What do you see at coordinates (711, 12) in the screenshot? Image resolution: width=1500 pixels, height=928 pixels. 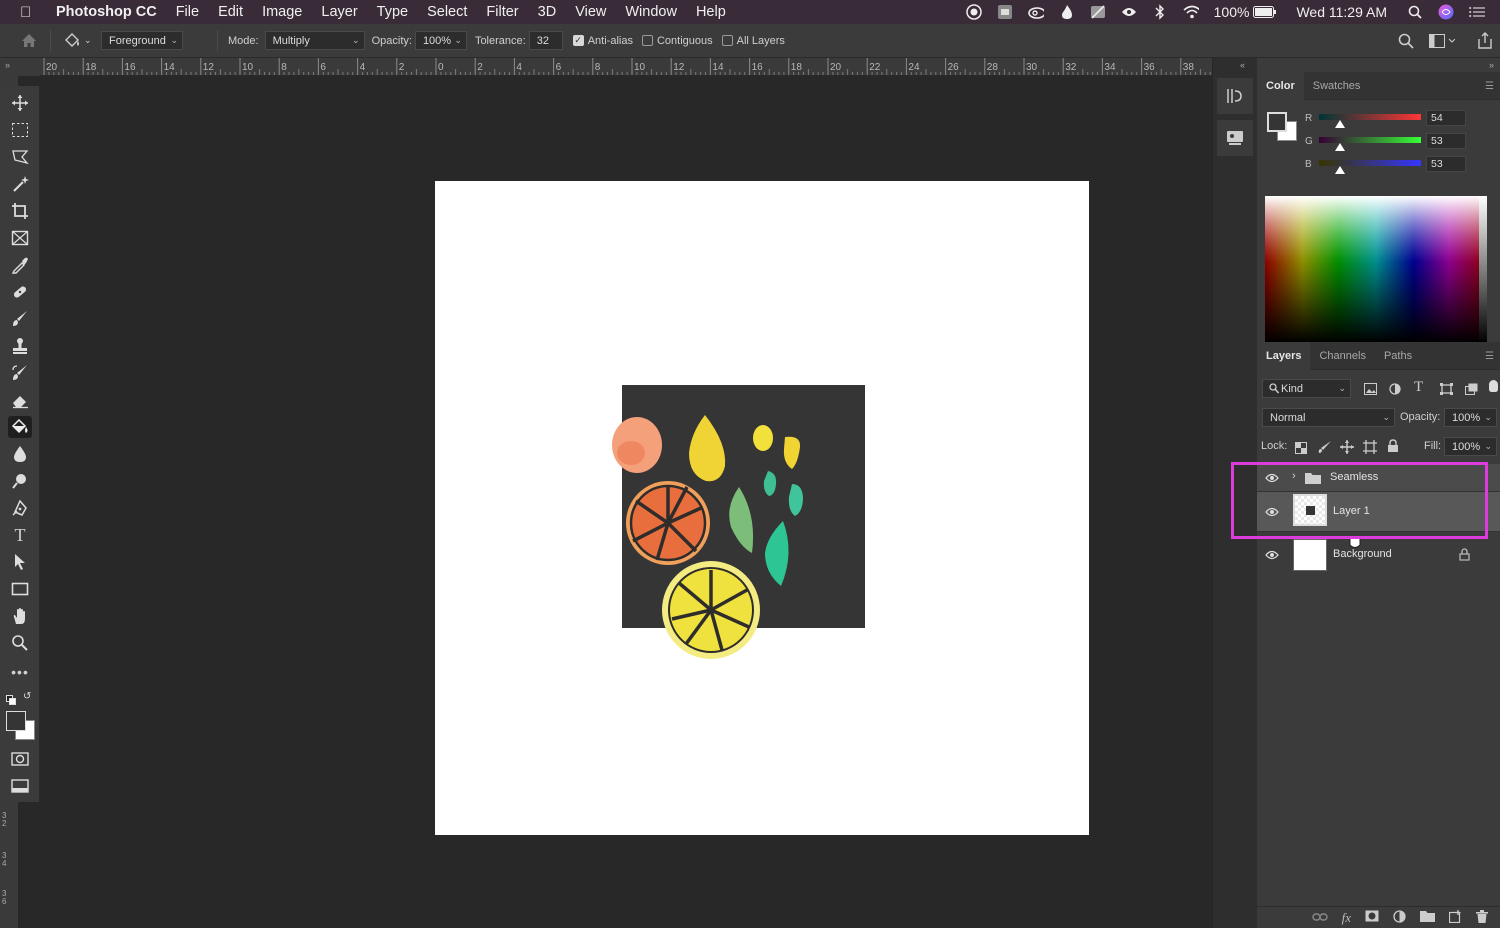 I see `menu-help: Help` at bounding box center [711, 12].